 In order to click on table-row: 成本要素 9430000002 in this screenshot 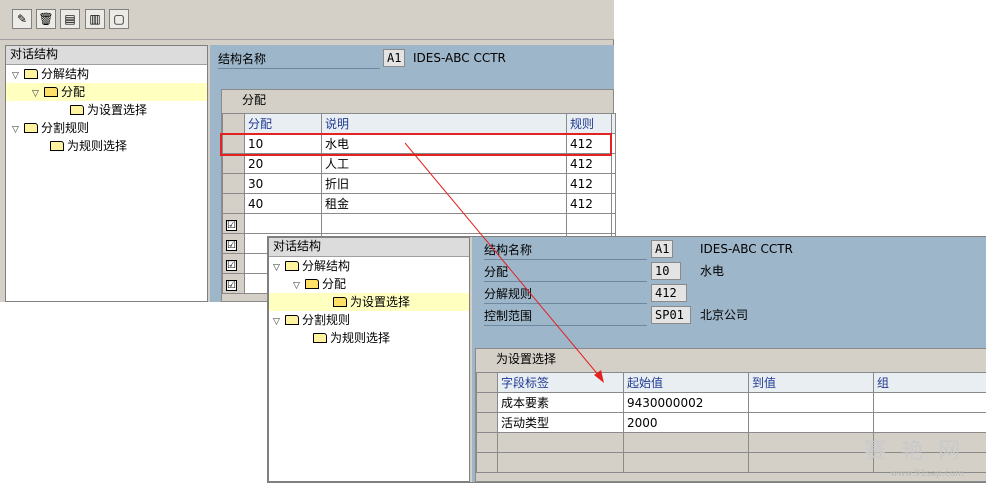, I will do `click(731, 402)`.